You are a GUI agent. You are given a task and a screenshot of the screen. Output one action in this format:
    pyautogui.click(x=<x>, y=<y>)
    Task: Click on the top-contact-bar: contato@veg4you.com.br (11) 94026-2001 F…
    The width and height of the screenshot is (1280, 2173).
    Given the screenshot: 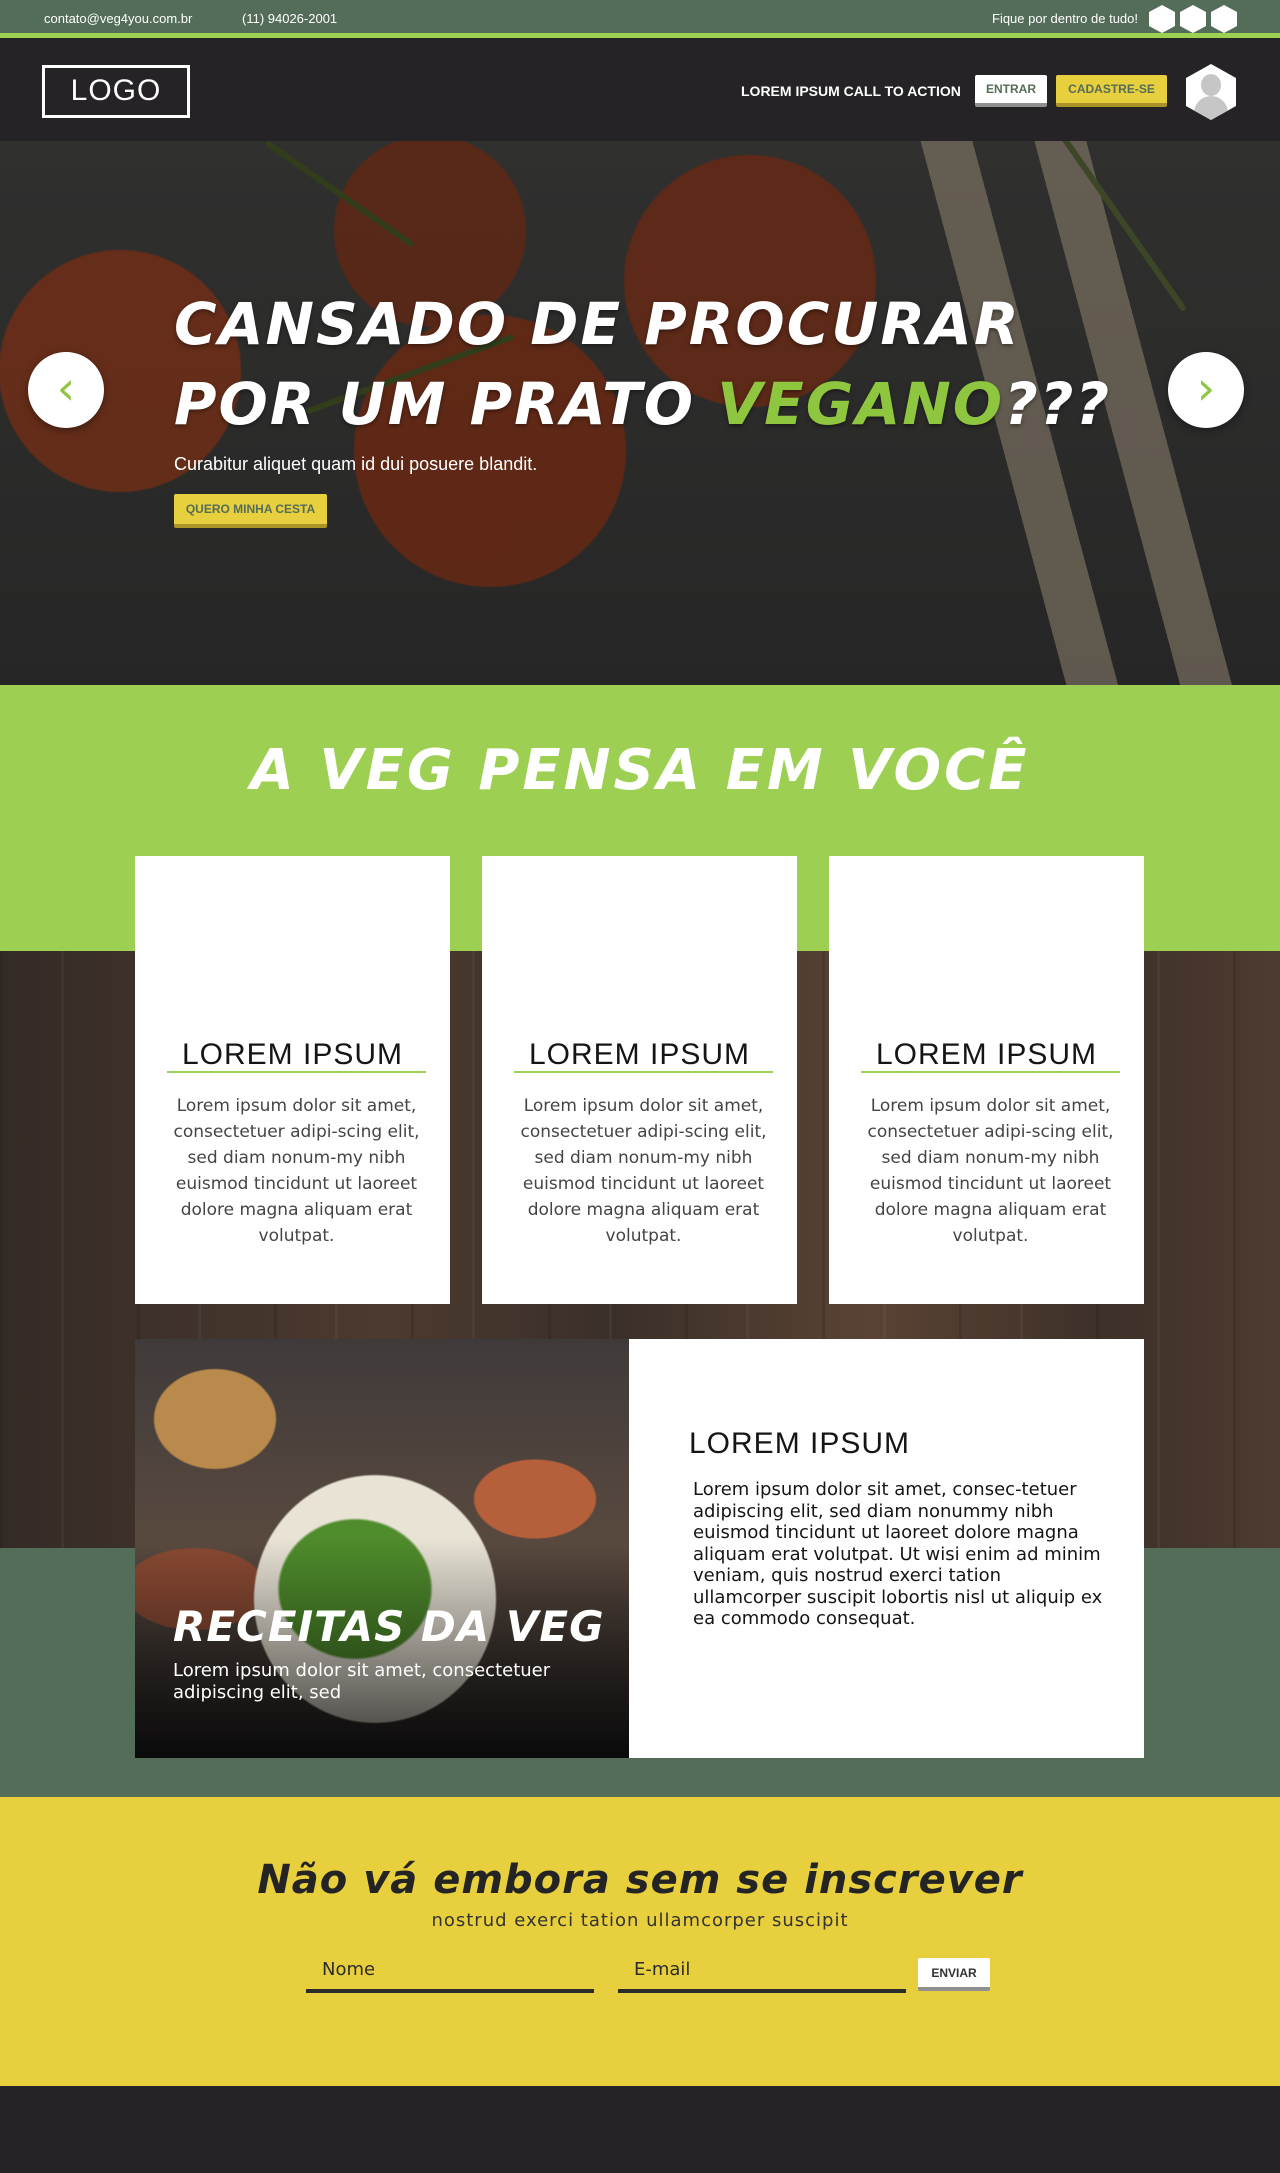 What is the action you would take?
    pyautogui.click(x=640, y=19)
    